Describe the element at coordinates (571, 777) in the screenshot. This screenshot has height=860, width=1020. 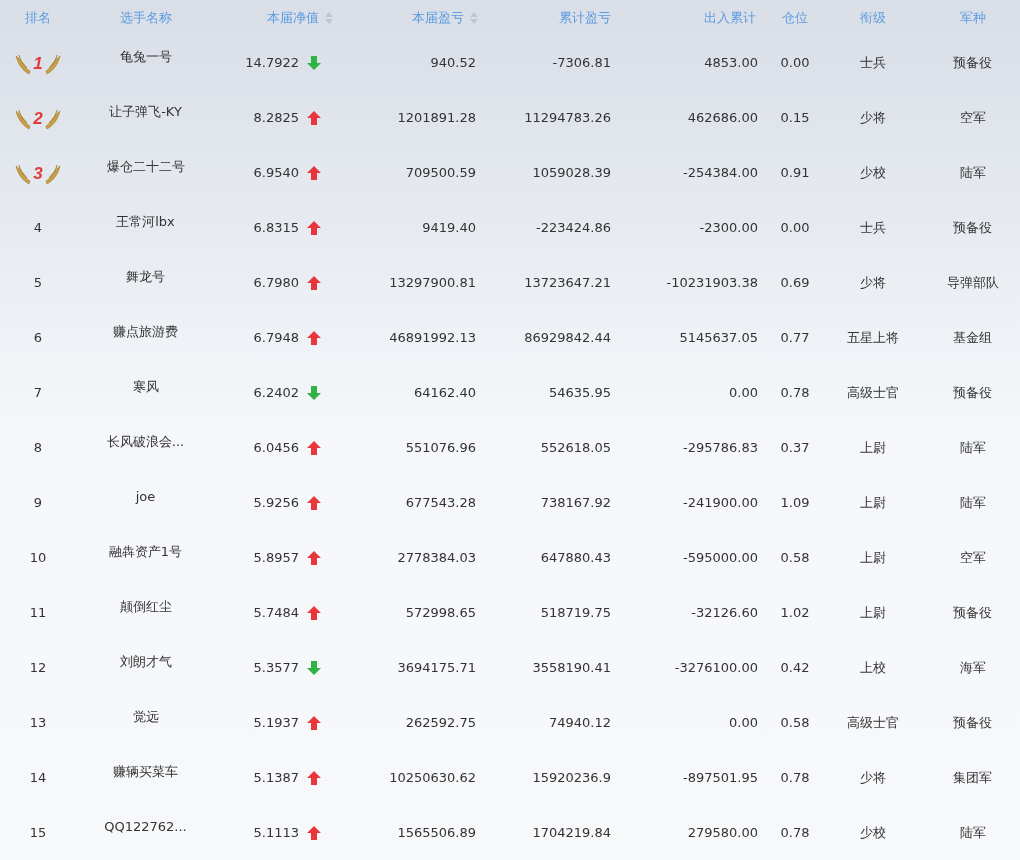
I see `table-cell-text: 15920236.9` at that location.